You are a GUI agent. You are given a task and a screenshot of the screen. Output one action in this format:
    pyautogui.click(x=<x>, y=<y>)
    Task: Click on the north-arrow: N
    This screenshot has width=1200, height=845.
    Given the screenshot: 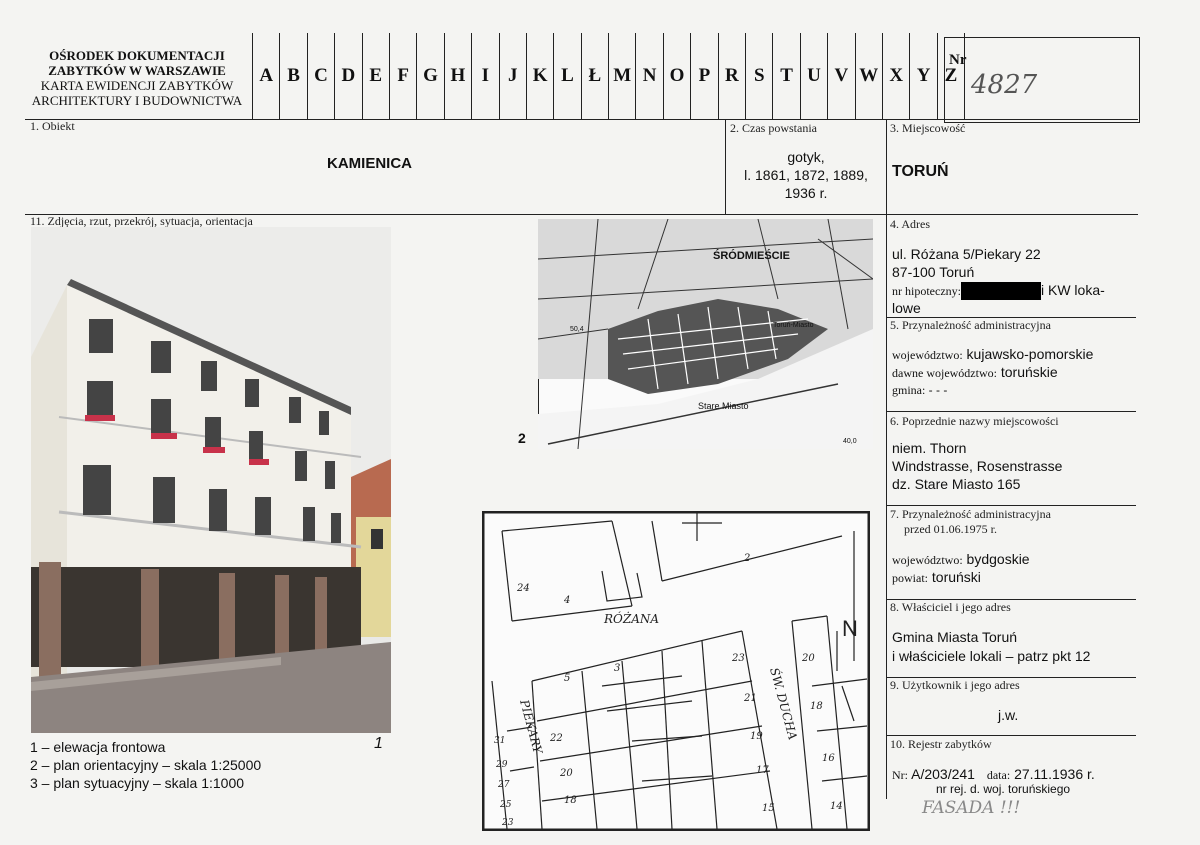 What is the action you would take?
    pyautogui.click(x=850, y=628)
    